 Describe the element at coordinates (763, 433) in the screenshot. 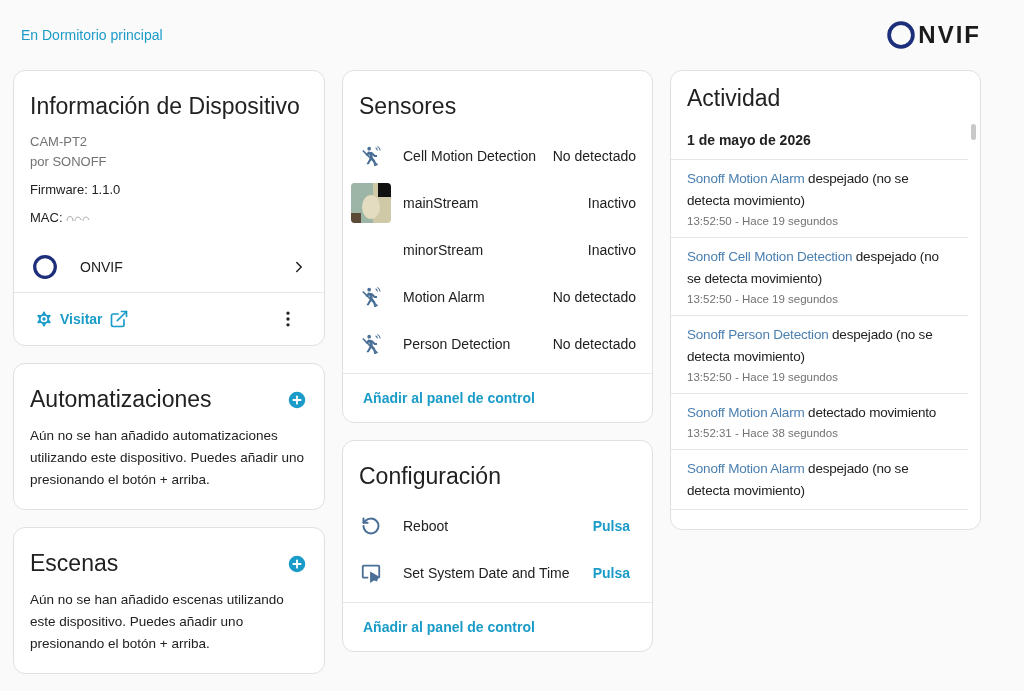

I see `activity-time: 13:52:31 - Hace 38 segundos` at that location.